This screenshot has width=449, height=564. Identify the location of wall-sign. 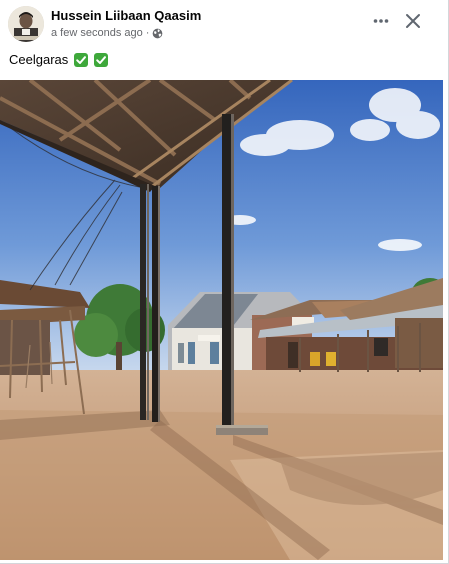
(209, 338).